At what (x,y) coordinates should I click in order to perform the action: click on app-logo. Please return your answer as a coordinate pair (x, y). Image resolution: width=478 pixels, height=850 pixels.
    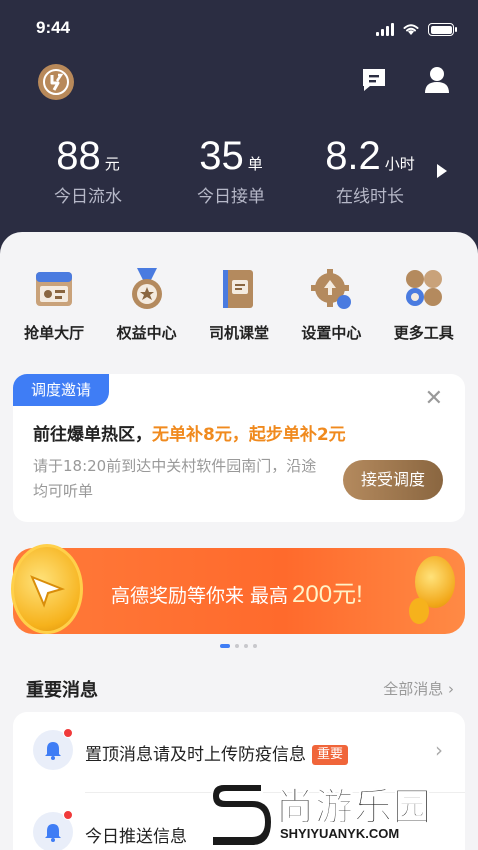
    Looking at the image, I should click on (56, 82).